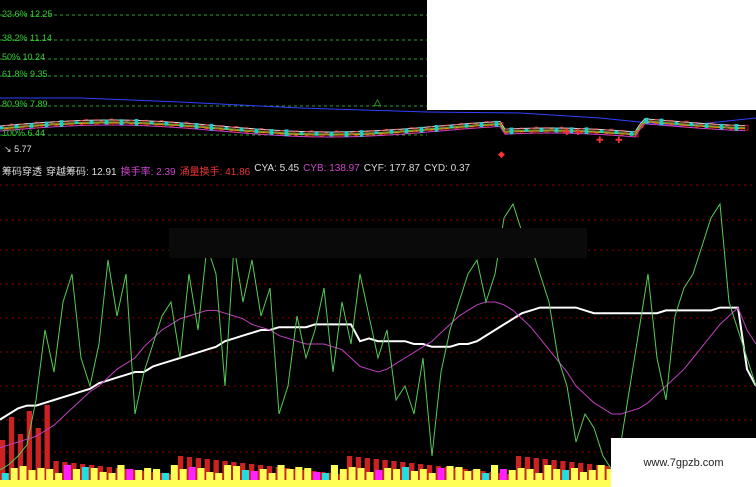 Image resolution: width=756 pixels, height=487 pixels. I want to click on series-cyb-label: CYB: 138.97, so click(331, 168).